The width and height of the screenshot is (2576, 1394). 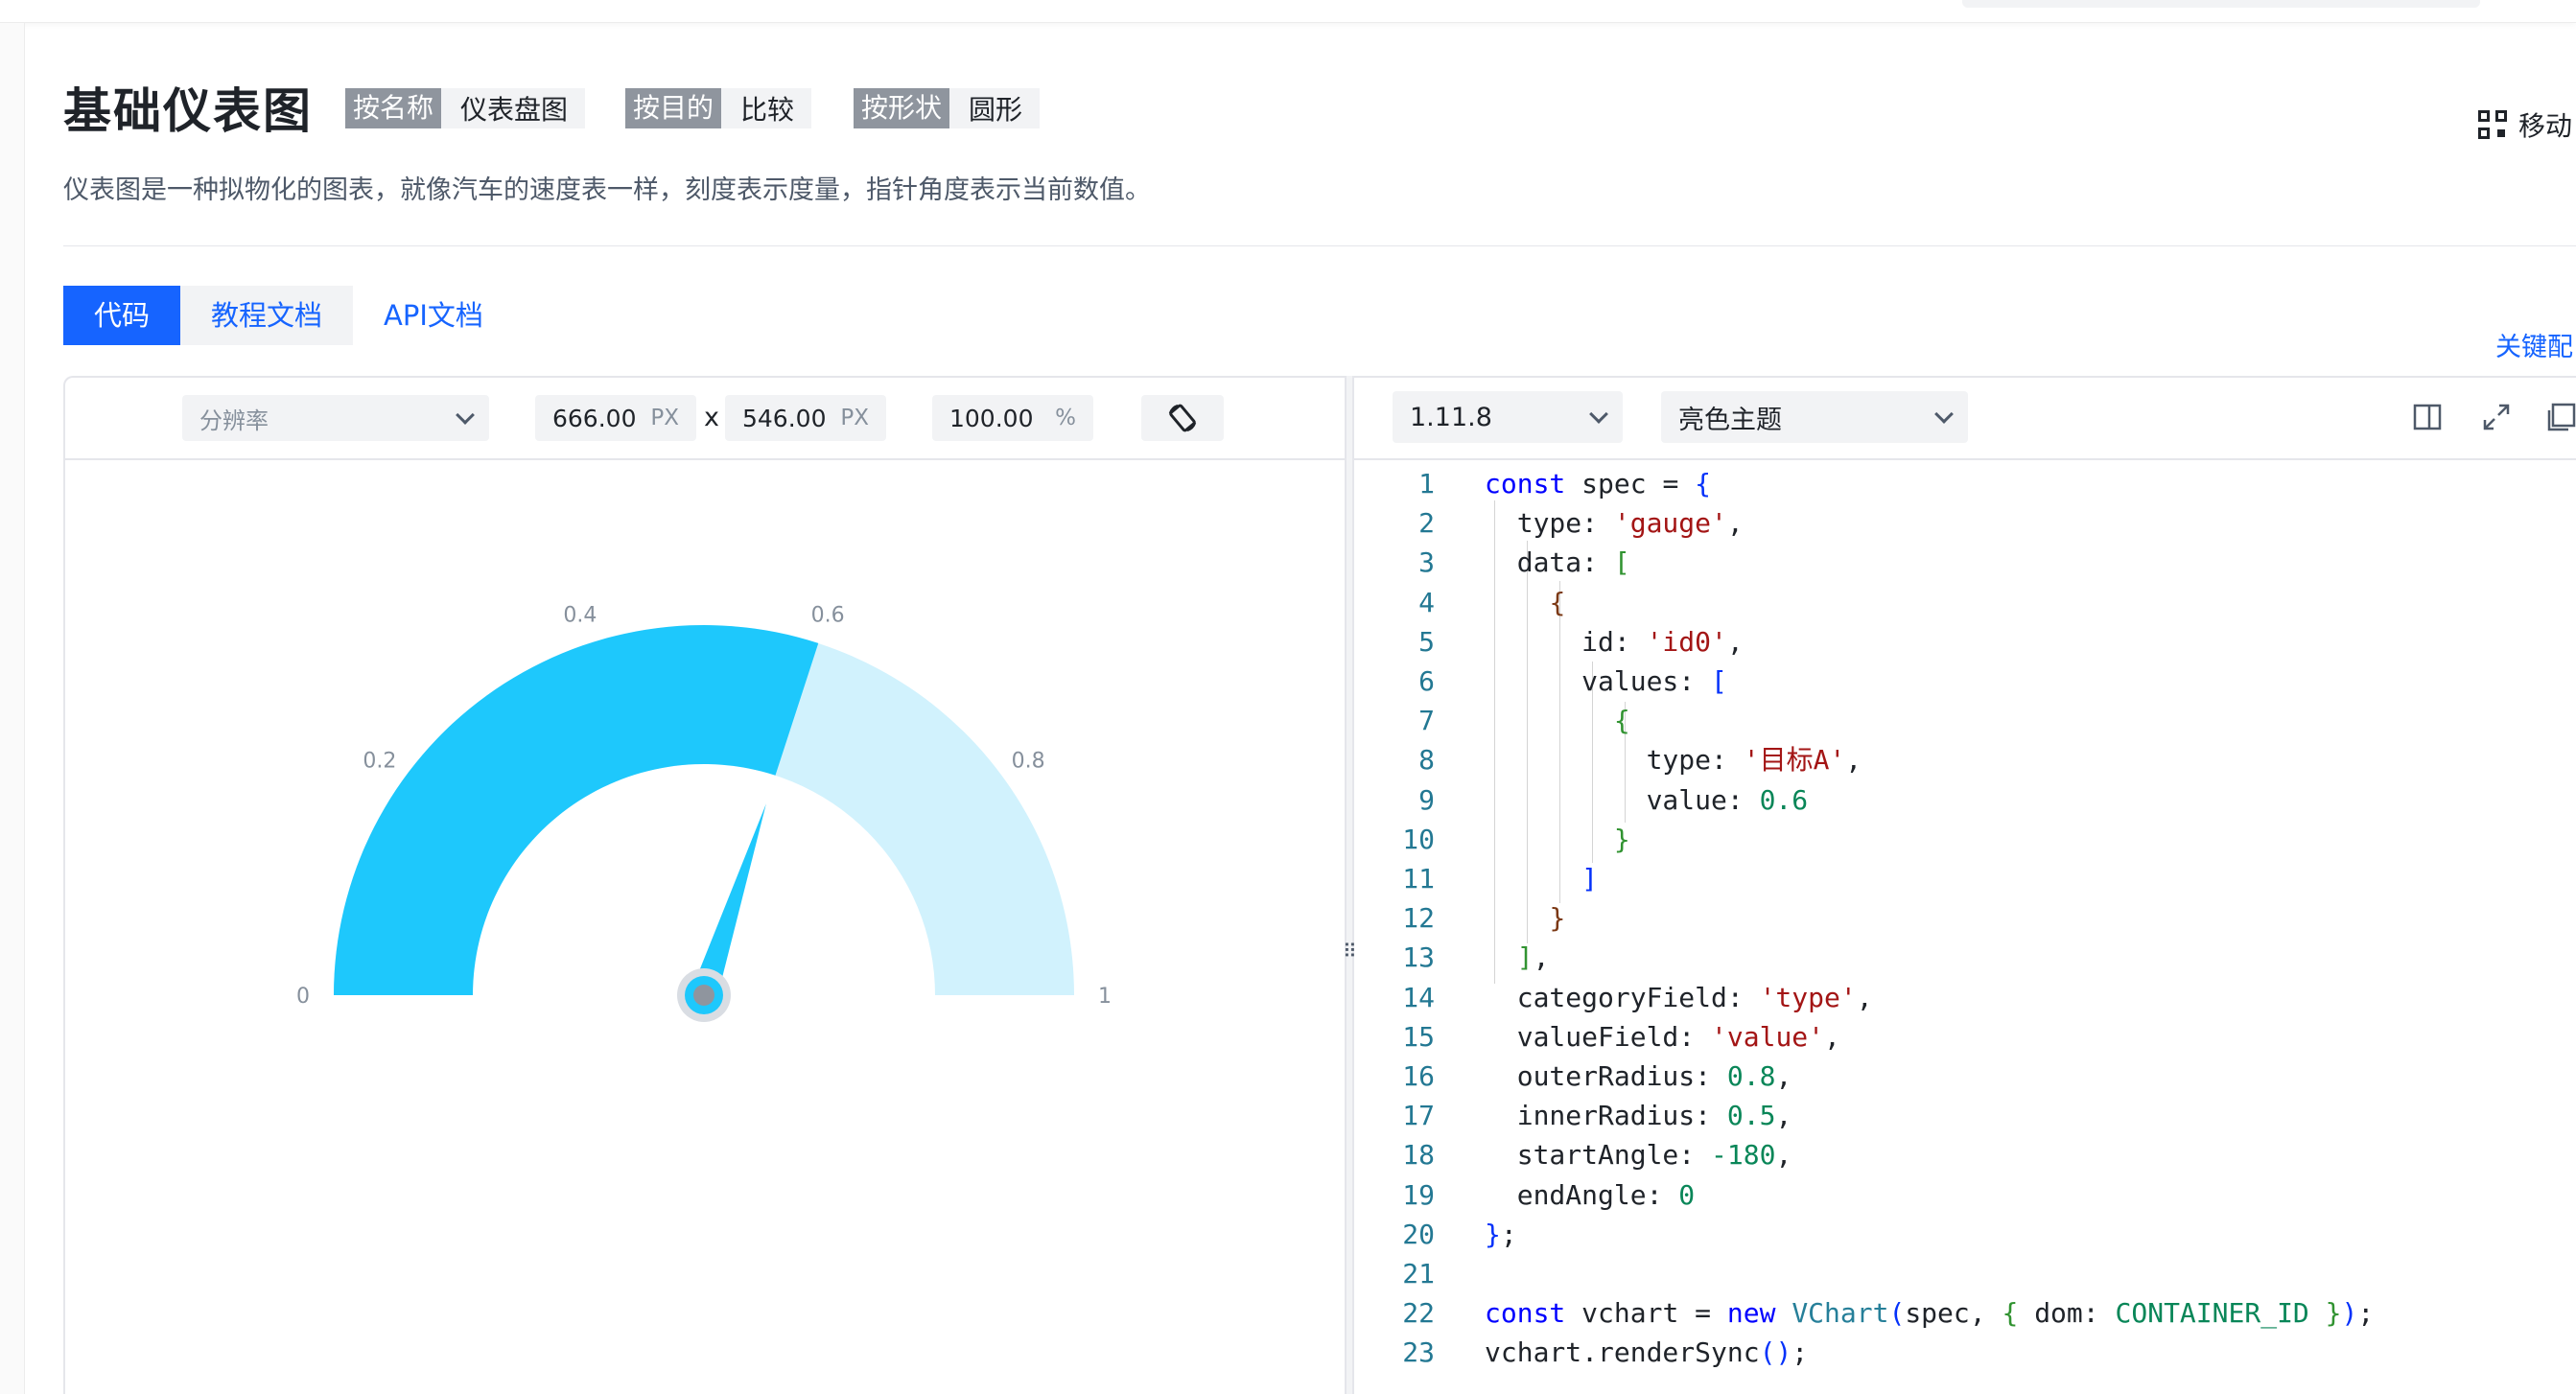 I want to click on tag-key: 按名称, so click(x=393, y=108).